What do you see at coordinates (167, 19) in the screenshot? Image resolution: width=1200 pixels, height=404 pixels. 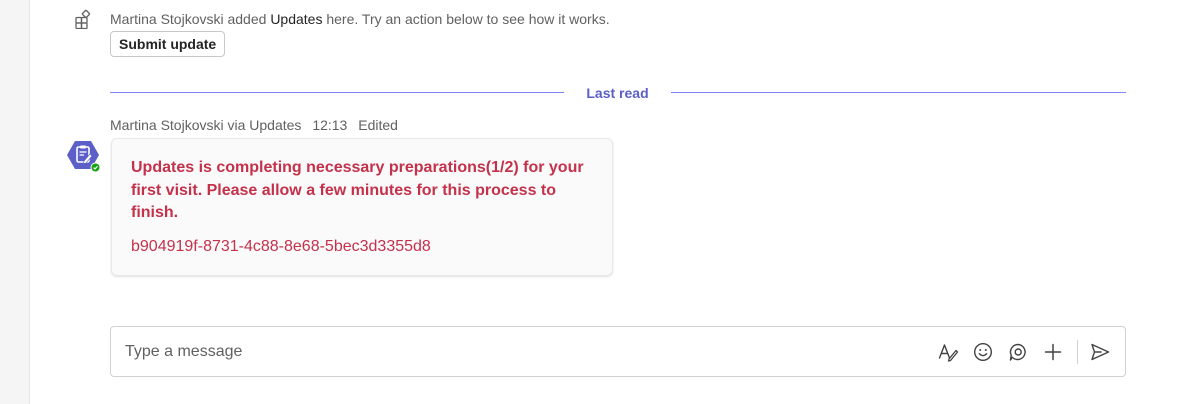 I see `system-message-user: Martina Stojkovski` at bounding box center [167, 19].